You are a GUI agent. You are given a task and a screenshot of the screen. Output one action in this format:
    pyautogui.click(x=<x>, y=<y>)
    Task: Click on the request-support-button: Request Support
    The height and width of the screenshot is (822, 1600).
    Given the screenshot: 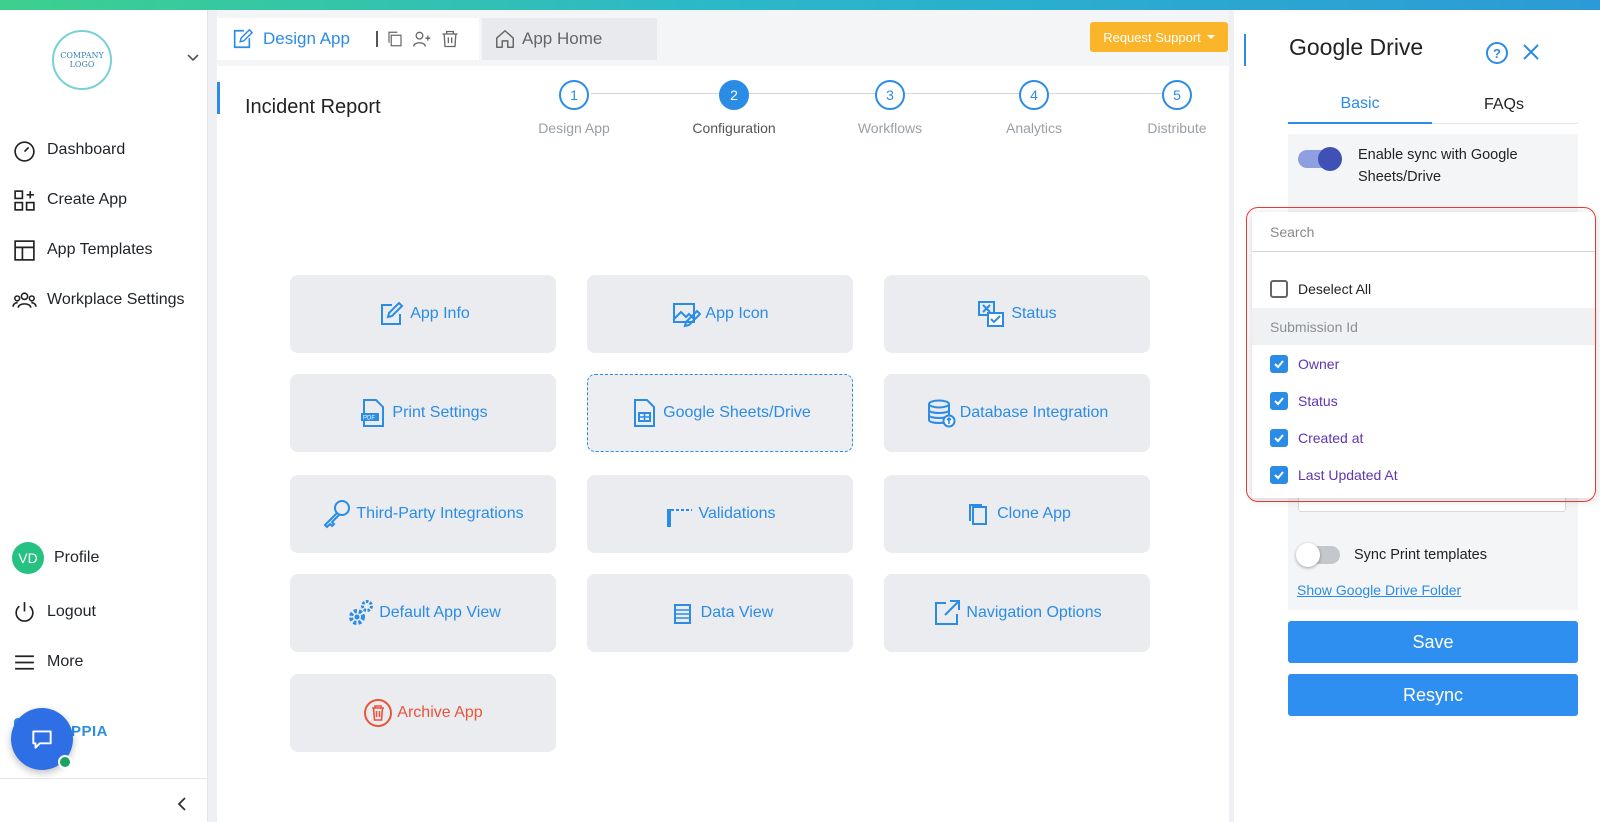 What is the action you would take?
    pyautogui.click(x=1159, y=37)
    